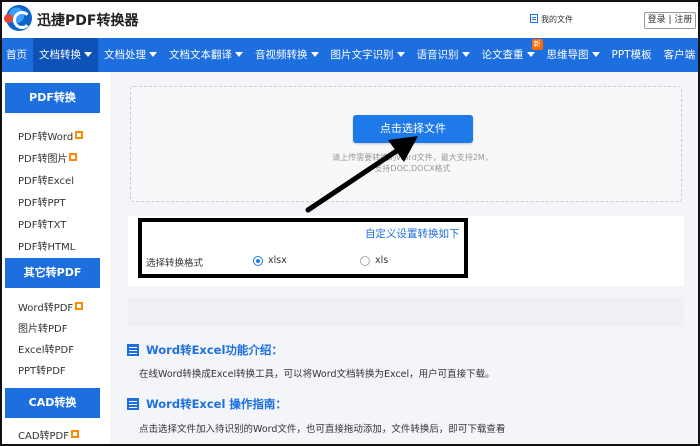  What do you see at coordinates (406, 312) in the screenshot?
I see `divider-bar` at bounding box center [406, 312].